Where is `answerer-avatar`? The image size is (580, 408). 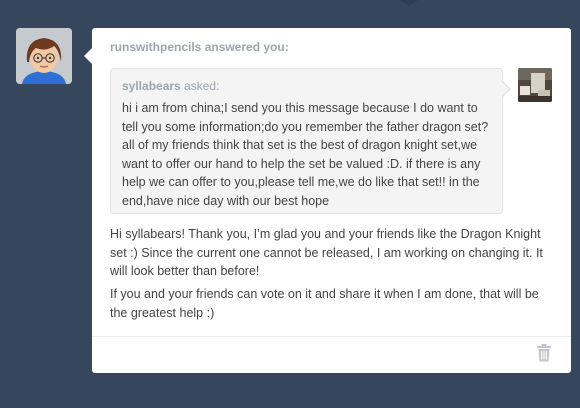 answerer-avatar is located at coordinates (44, 56).